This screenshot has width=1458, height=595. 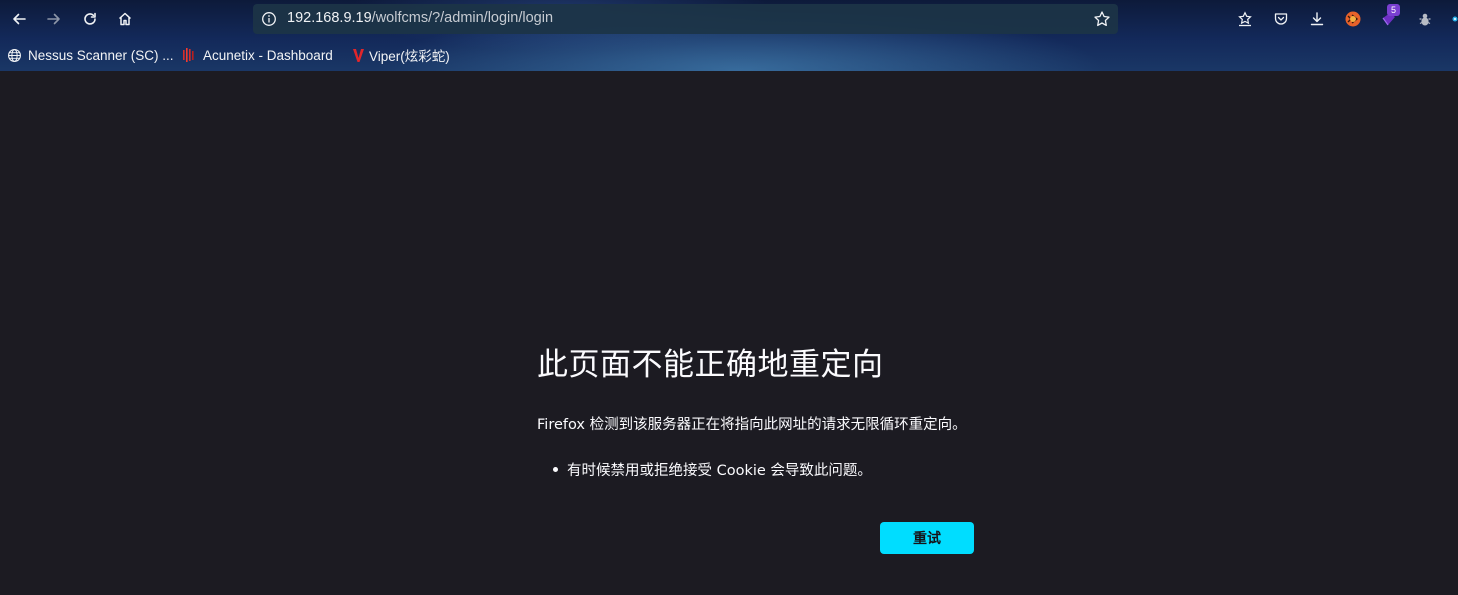 I want to click on downloads-button, so click(x=1317, y=19).